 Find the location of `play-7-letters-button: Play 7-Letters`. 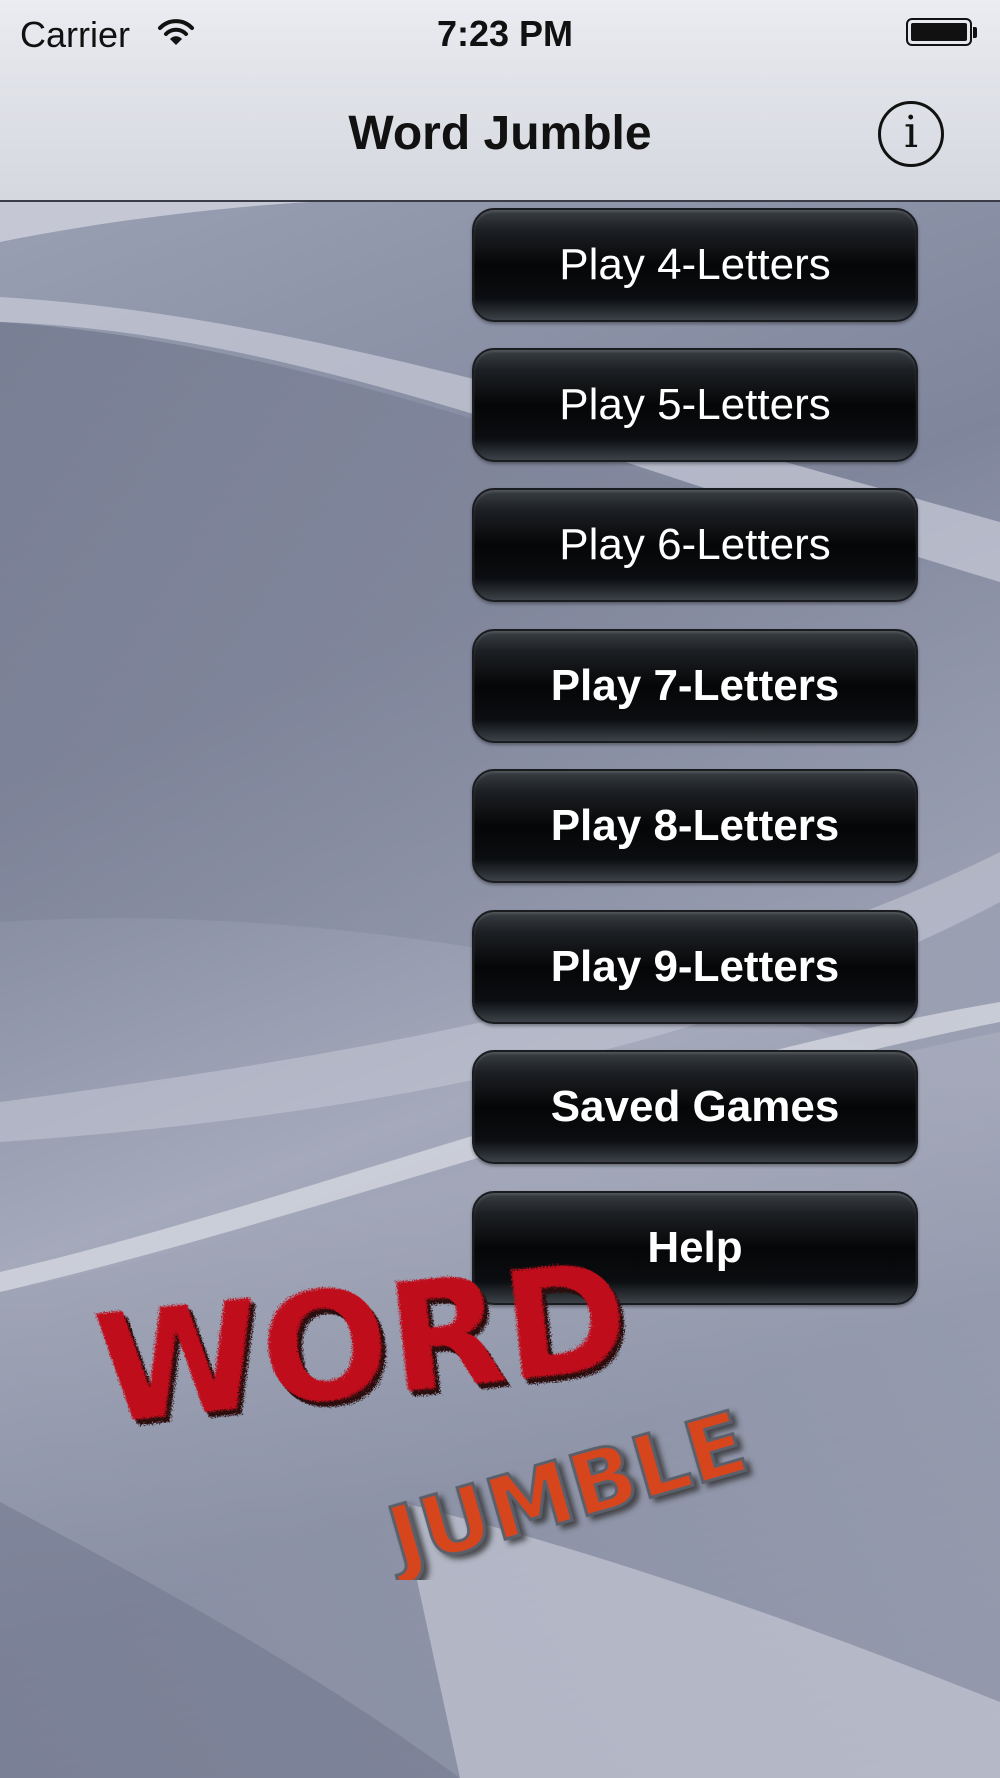

play-7-letters-button: Play 7-Letters is located at coordinates (695, 686).